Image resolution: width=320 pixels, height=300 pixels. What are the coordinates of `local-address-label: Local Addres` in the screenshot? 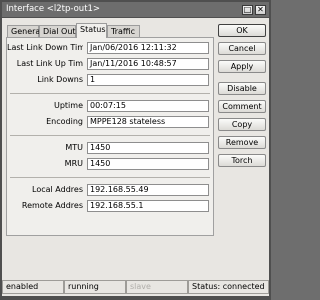 It's located at (57, 189).